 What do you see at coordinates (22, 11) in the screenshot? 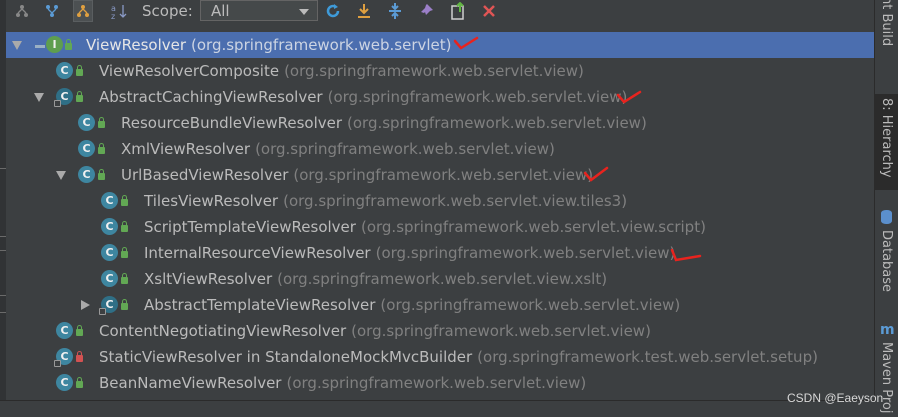
I see `supertypes-hierarchy-icon` at bounding box center [22, 11].